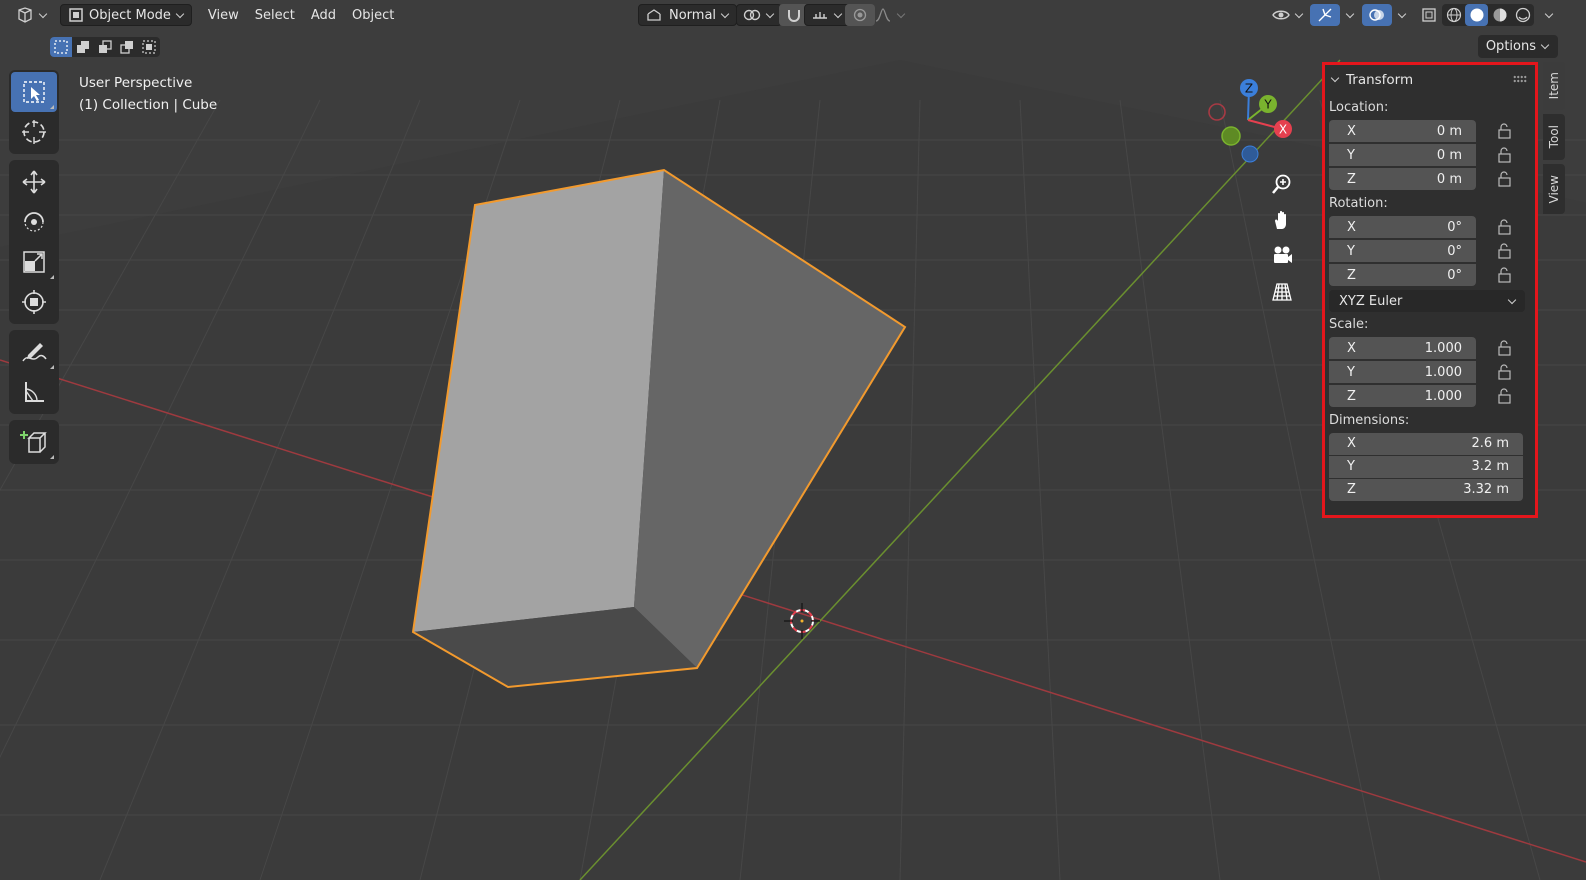 The image size is (1586, 880). Describe the element at coordinates (1282, 220) in the screenshot. I see `pan-hand-button` at that location.